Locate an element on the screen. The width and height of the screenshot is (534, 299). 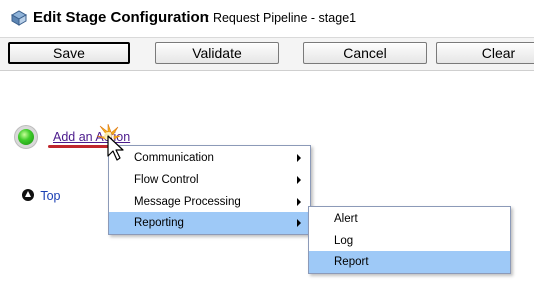
save-button: Save is located at coordinates (69, 53).